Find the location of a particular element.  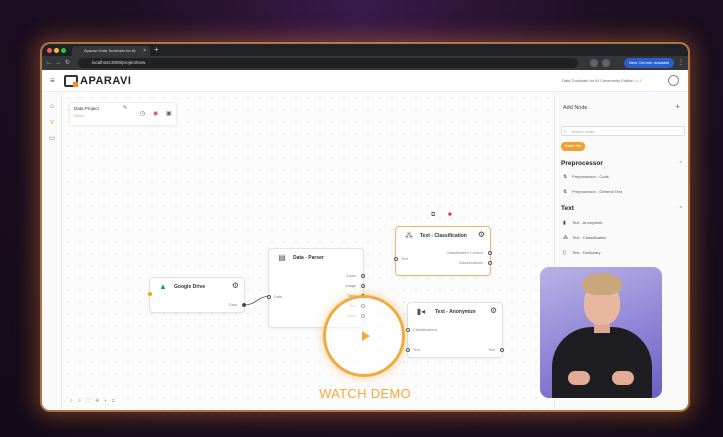

port-label: Image is located at coordinates (350, 286).